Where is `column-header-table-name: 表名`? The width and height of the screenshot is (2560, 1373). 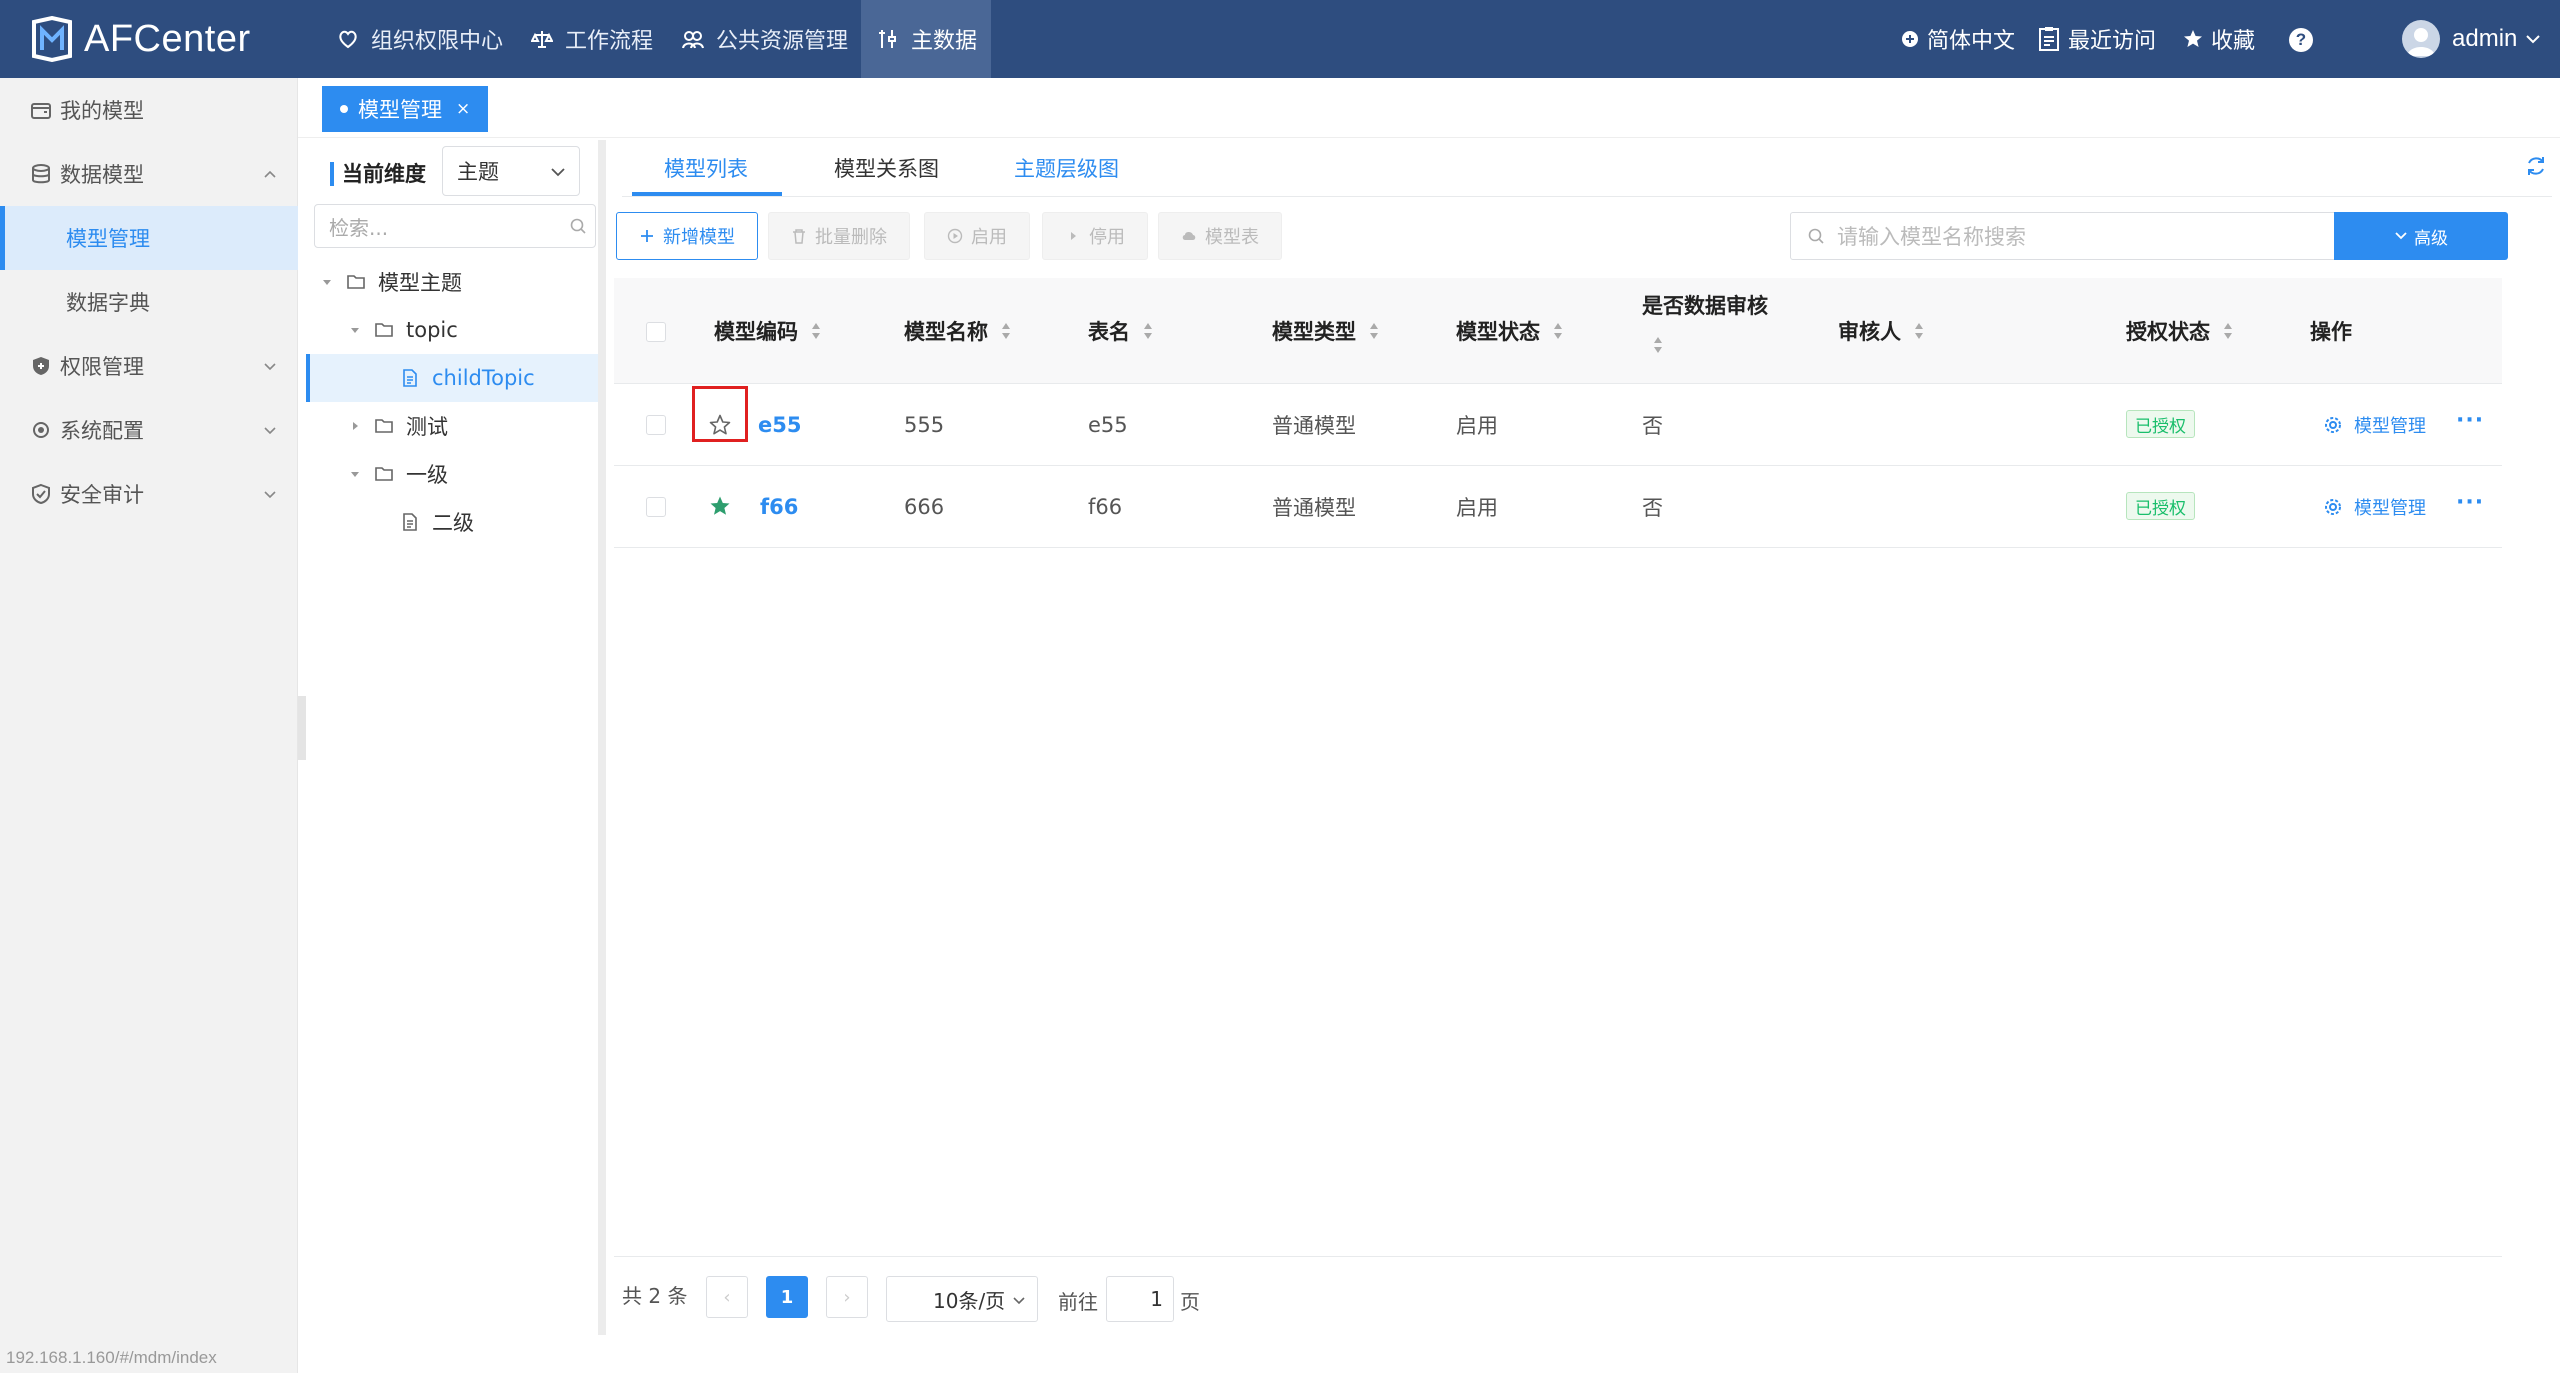
column-header-table-name: 表名 is located at coordinates (1121, 331).